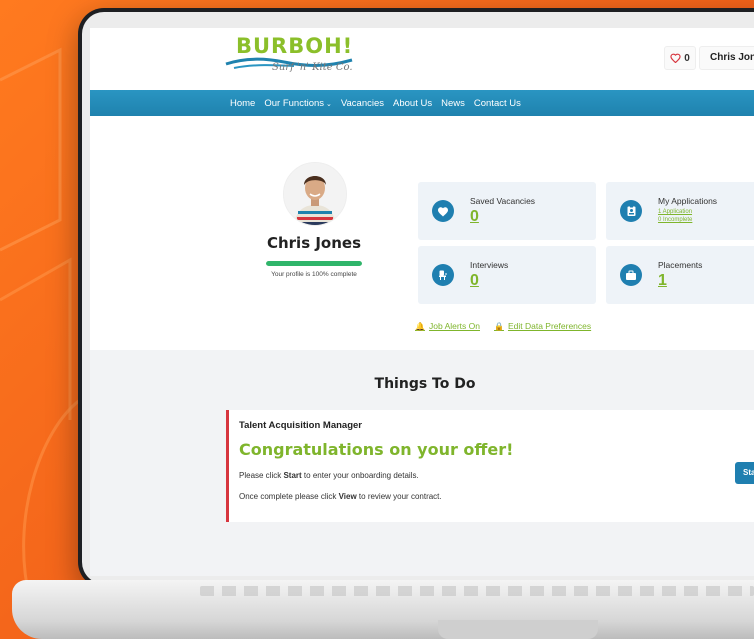 The height and width of the screenshot is (639, 754). I want to click on card-placements: Placements 1, so click(680, 275).